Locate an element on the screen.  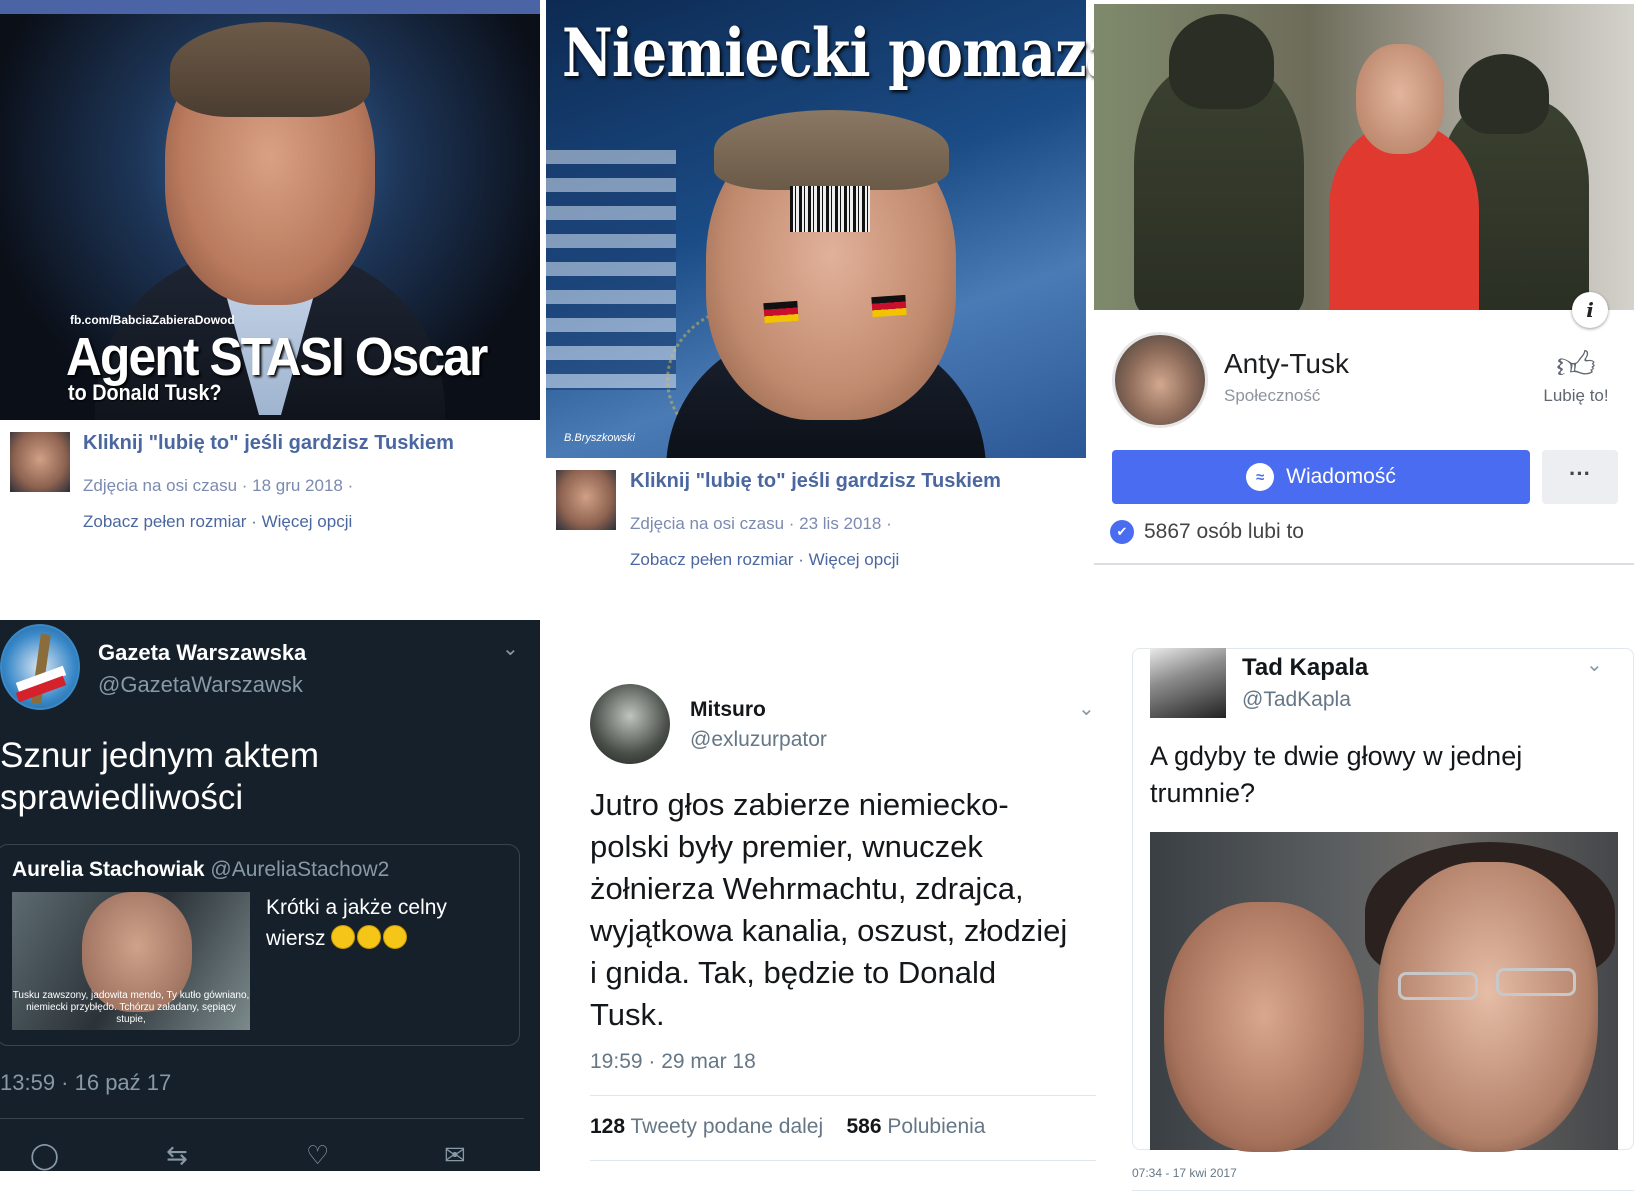
top-bar is located at coordinates (270, 7).